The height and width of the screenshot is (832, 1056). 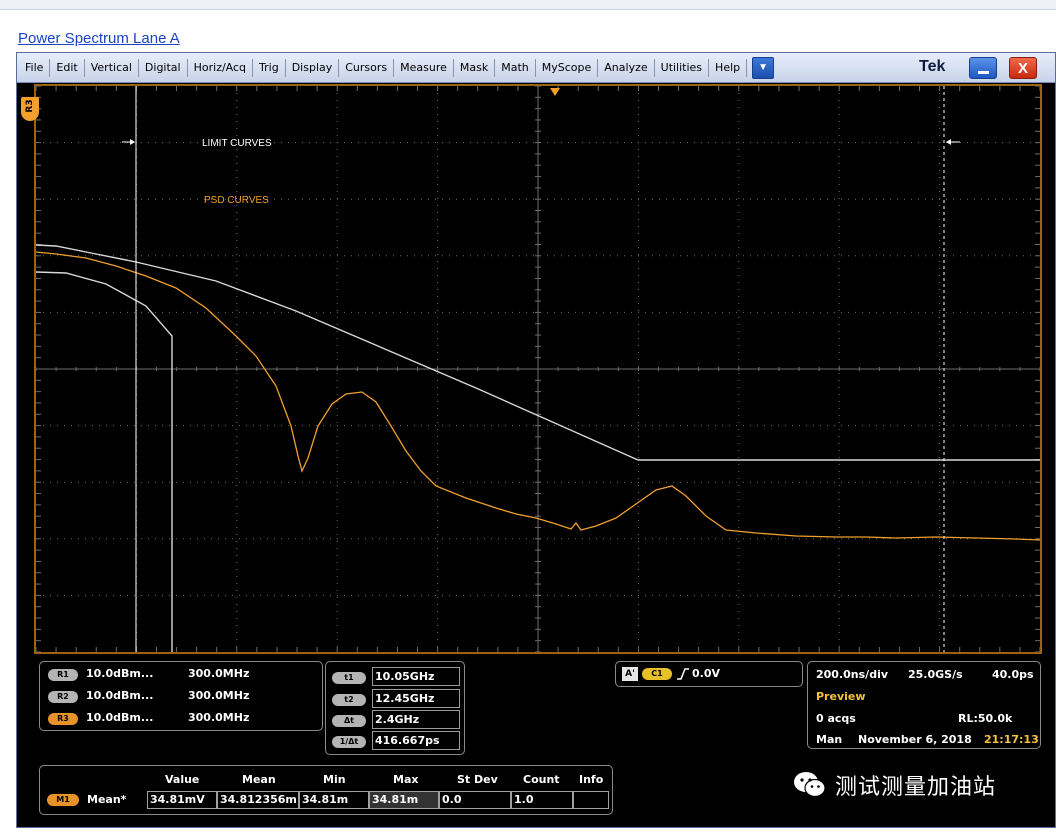 What do you see at coordinates (104, 461) in the screenshot?
I see `limit-curve-lower` at bounding box center [104, 461].